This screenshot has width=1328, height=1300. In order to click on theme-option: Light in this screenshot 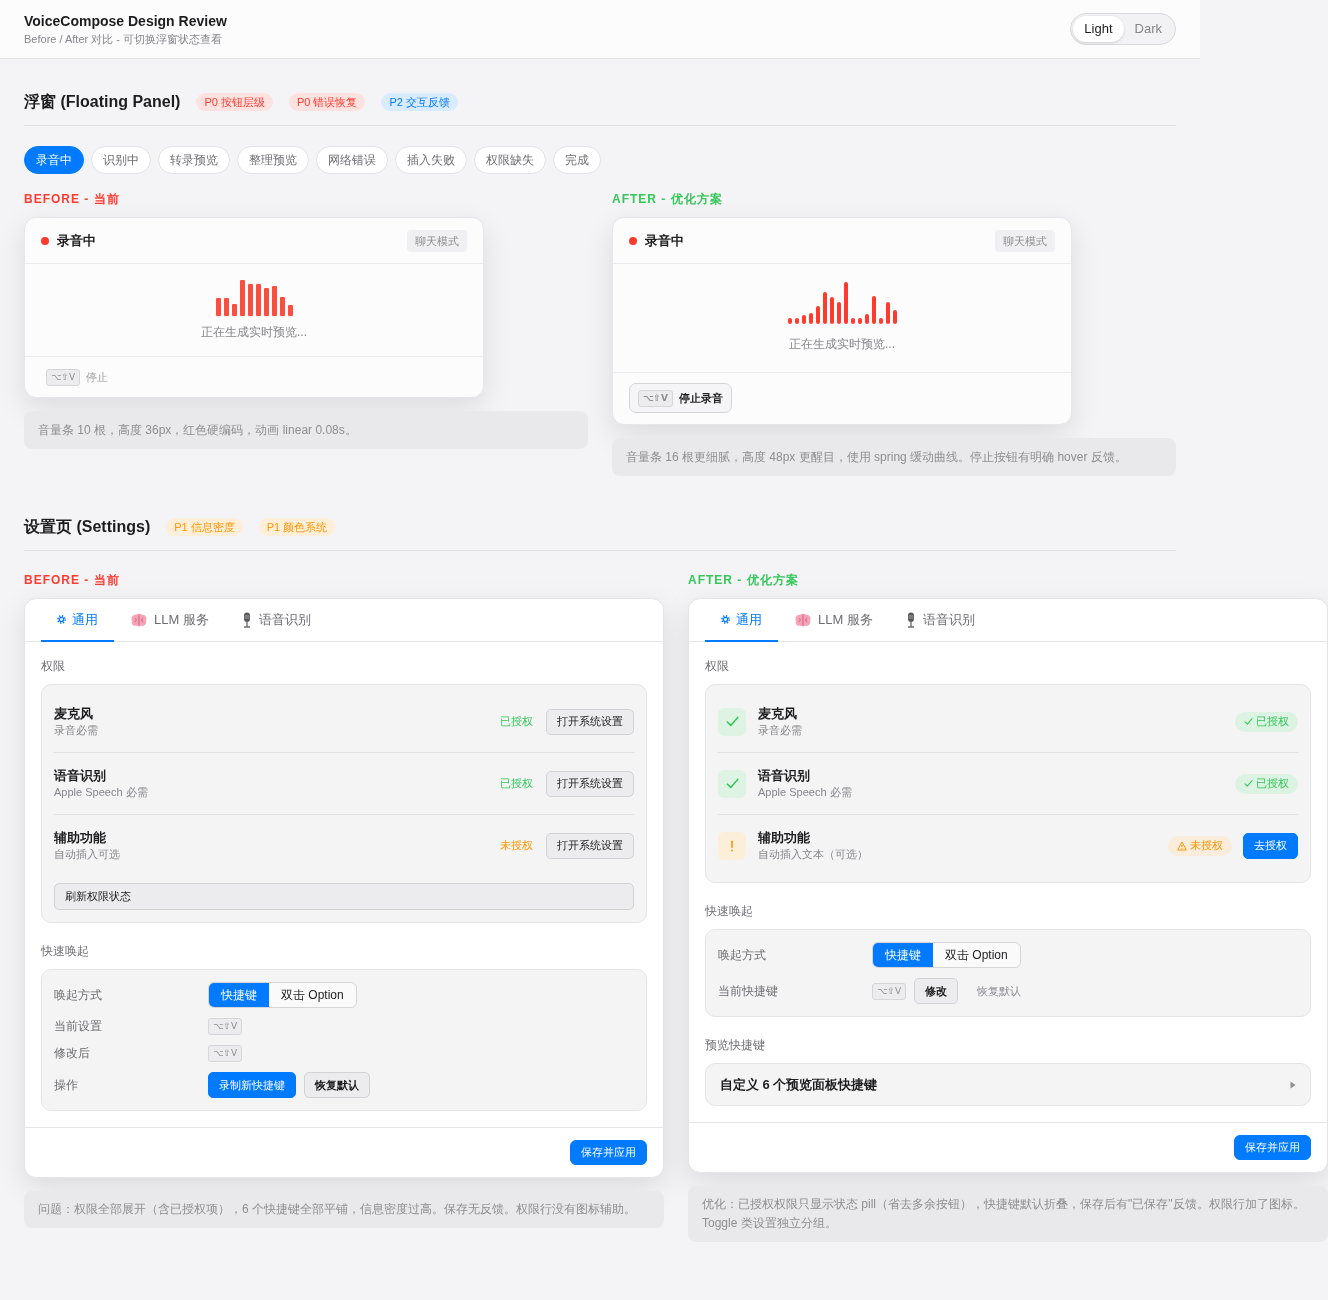, I will do `click(1098, 29)`.